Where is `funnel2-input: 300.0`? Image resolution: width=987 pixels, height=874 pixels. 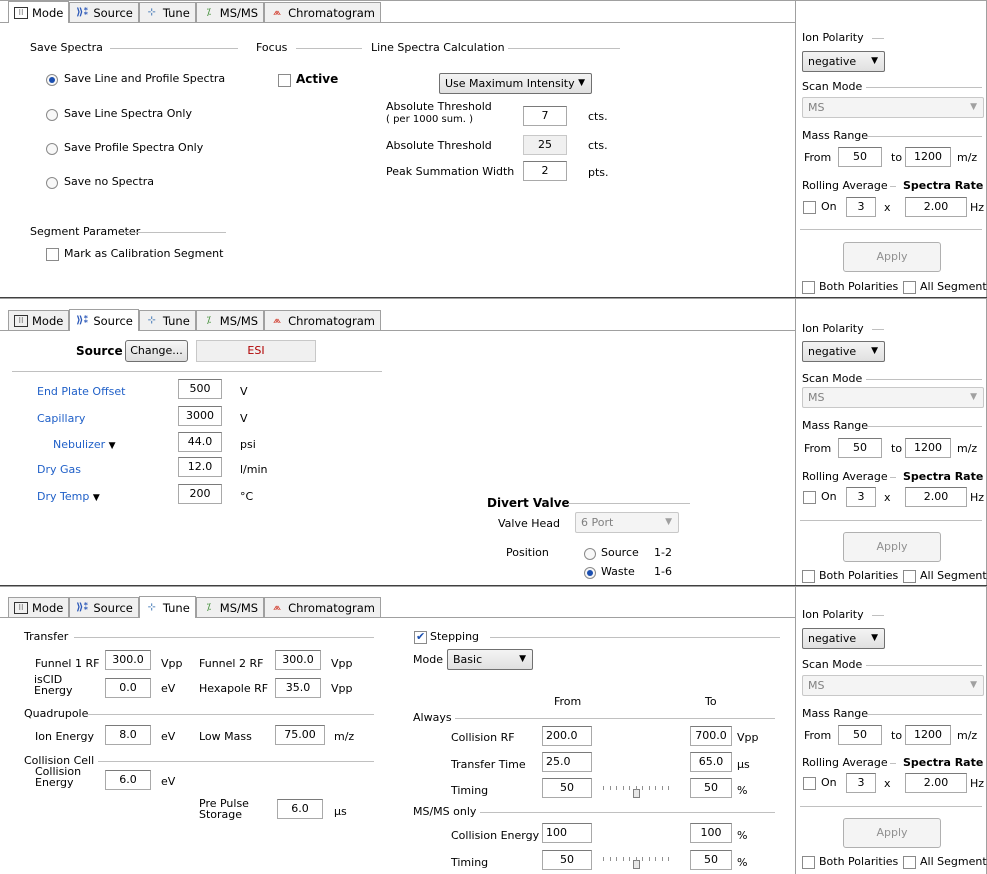
funnel2-input: 300.0 is located at coordinates (298, 660).